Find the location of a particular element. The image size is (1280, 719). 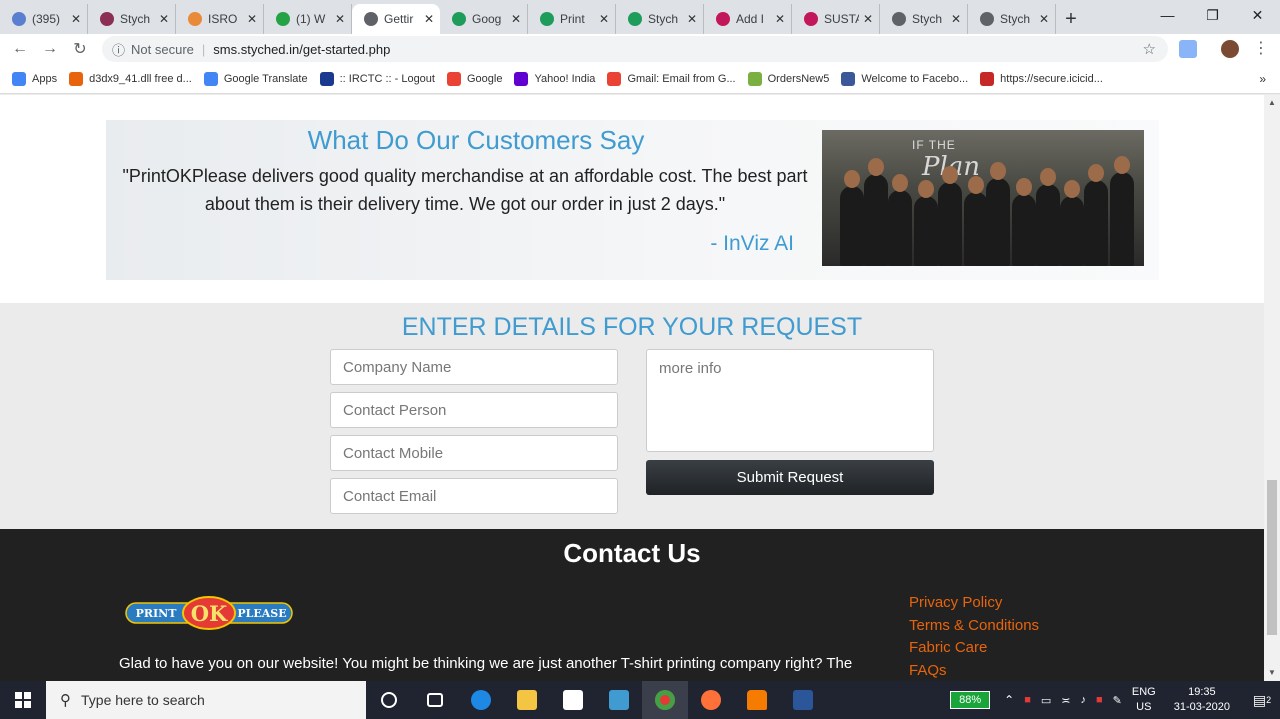

fabric-care-link: Fabric Care is located at coordinates (974, 648).